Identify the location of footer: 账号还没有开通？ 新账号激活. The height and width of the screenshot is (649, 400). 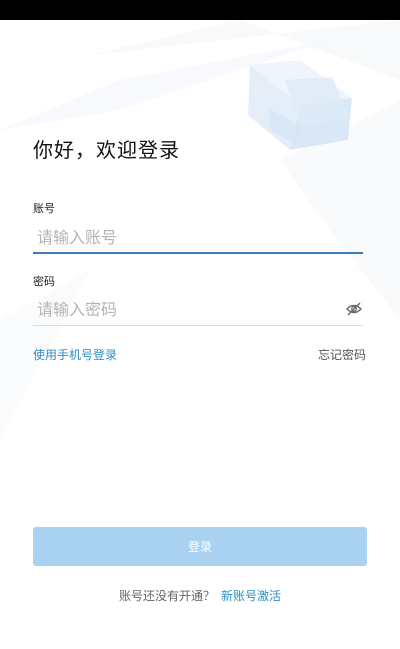
(200, 595).